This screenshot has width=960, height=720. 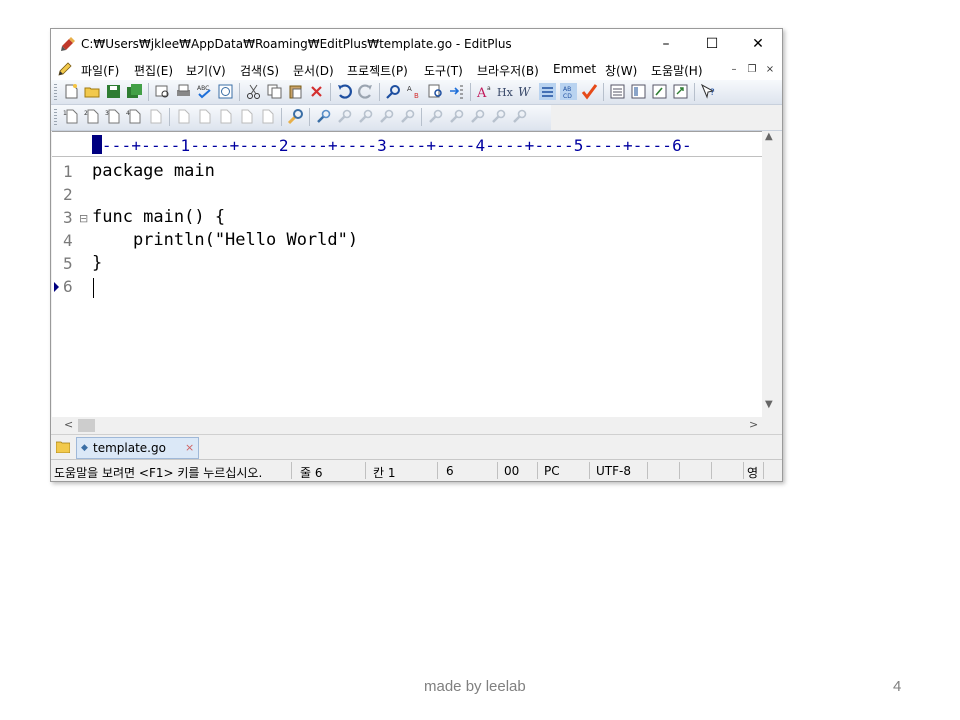 What do you see at coordinates (477, 116) in the screenshot?
I see `user-tool-8-icon` at bounding box center [477, 116].